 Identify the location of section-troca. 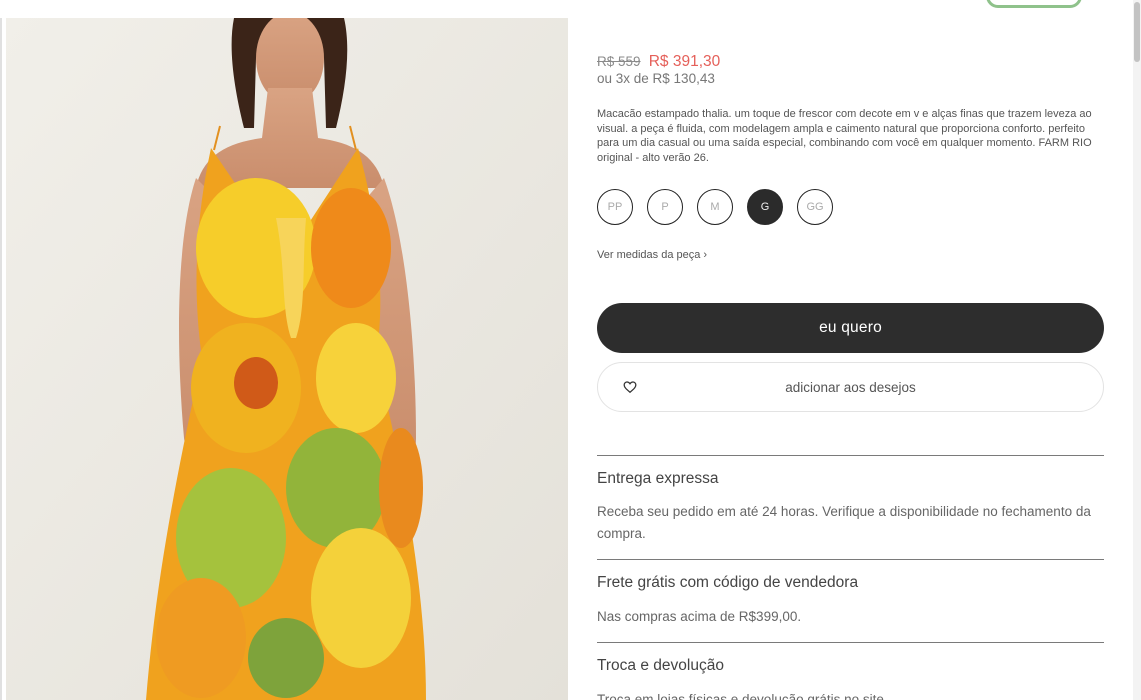
(850, 642).